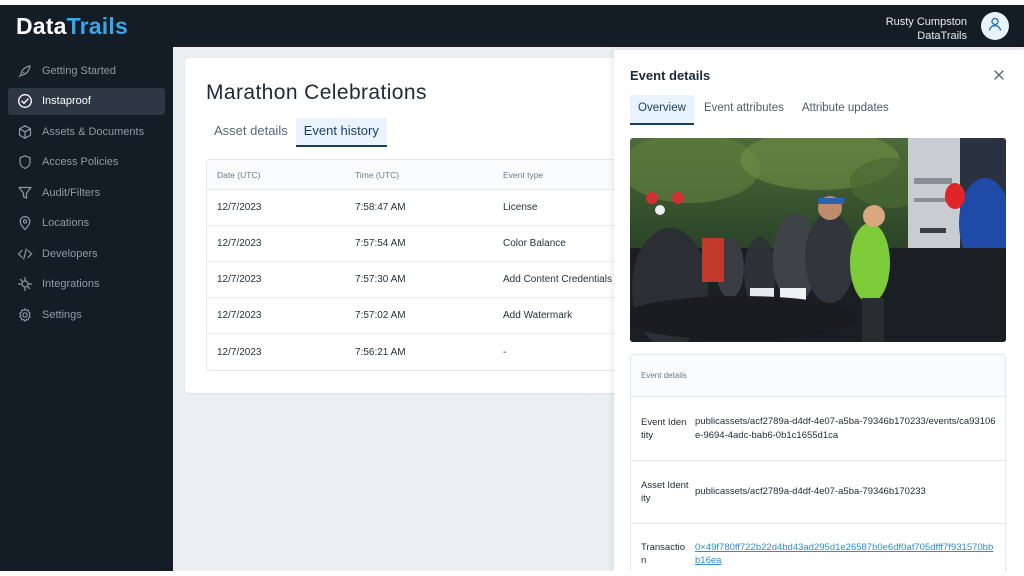  What do you see at coordinates (25, 162) in the screenshot?
I see `shield-icon` at bounding box center [25, 162].